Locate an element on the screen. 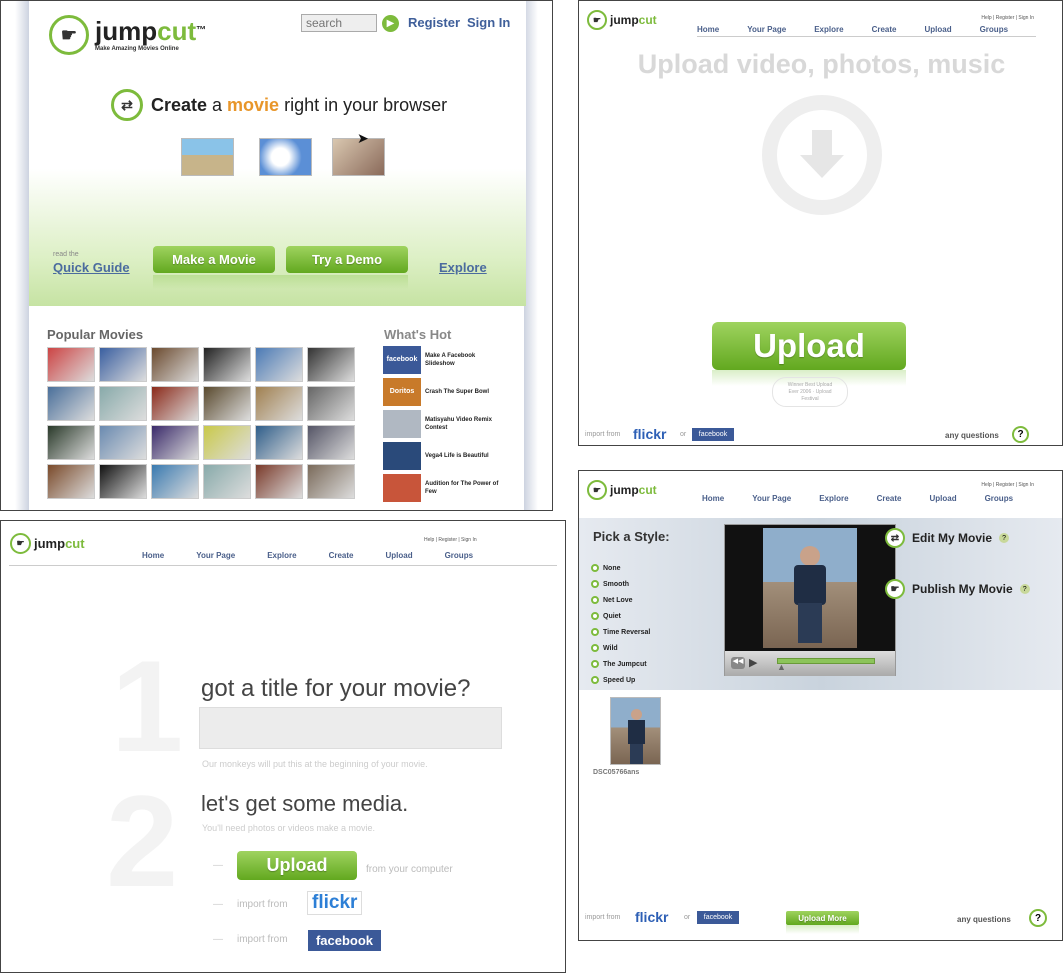 The height and width of the screenshot is (973, 1063). edit-help-icon: ? is located at coordinates (1004, 538).